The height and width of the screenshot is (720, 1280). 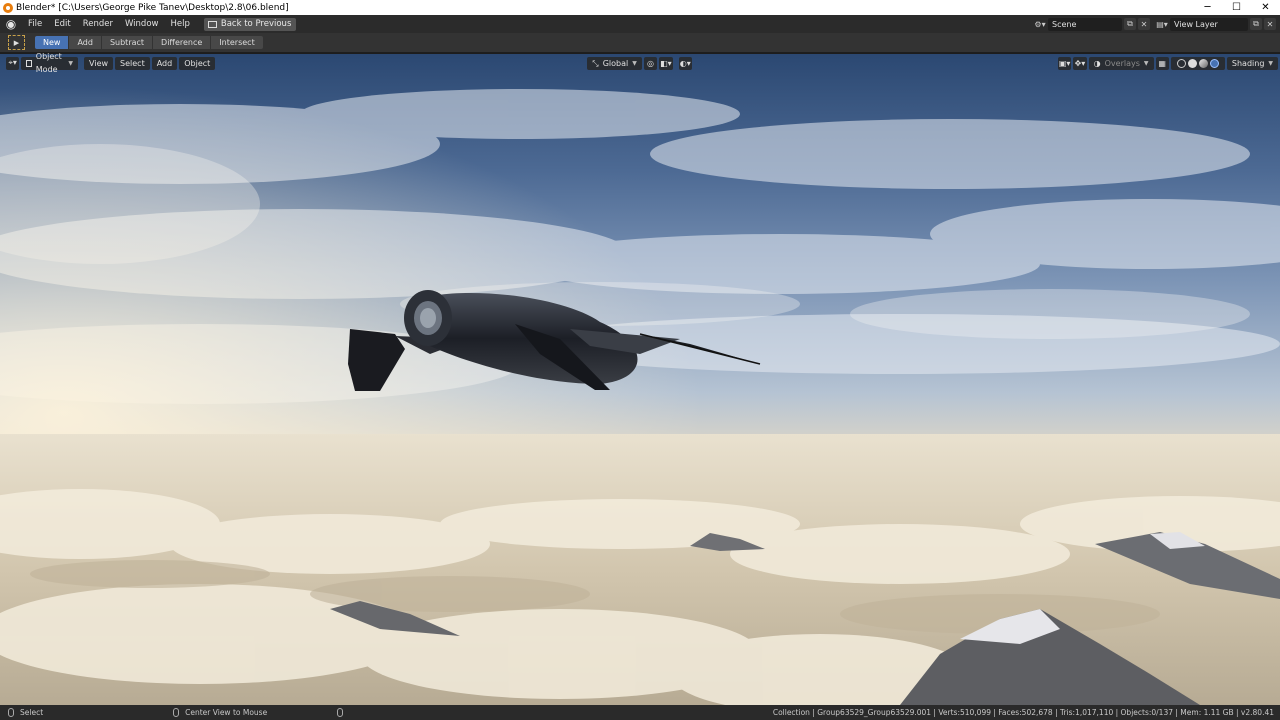 I want to click on window-controls: ─ ☐ ✕, so click(x=1236, y=7).